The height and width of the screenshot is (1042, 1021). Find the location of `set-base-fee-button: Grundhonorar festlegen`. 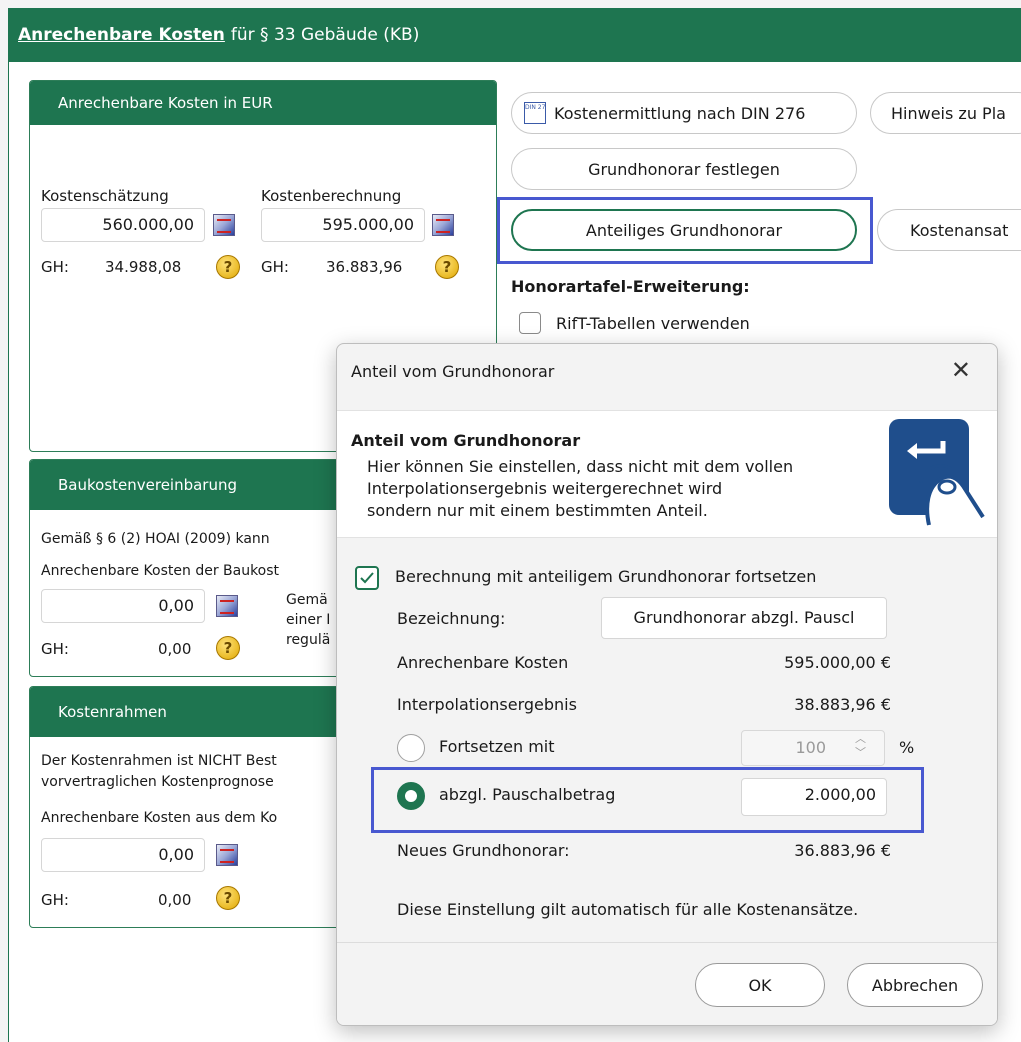

set-base-fee-button: Grundhonorar festlegen is located at coordinates (684, 169).